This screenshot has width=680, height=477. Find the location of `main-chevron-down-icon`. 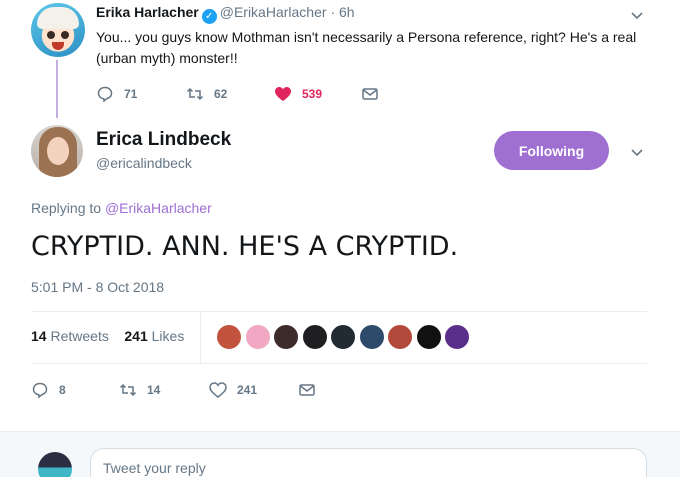

main-chevron-down-icon is located at coordinates (637, 152).